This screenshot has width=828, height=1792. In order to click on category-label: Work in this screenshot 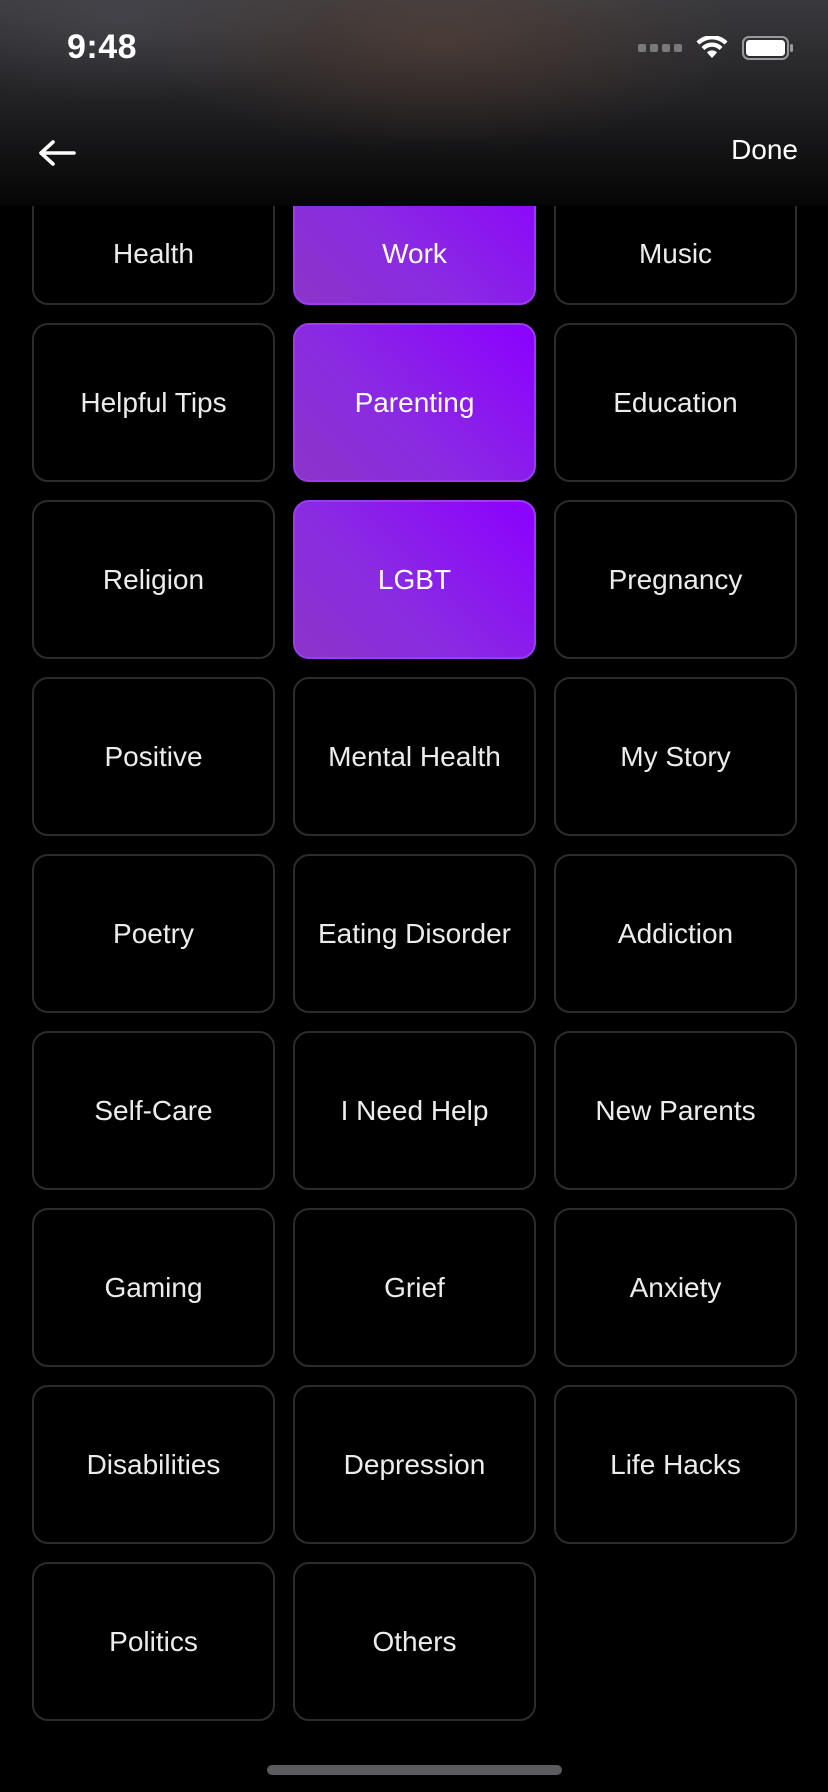, I will do `click(414, 253)`.